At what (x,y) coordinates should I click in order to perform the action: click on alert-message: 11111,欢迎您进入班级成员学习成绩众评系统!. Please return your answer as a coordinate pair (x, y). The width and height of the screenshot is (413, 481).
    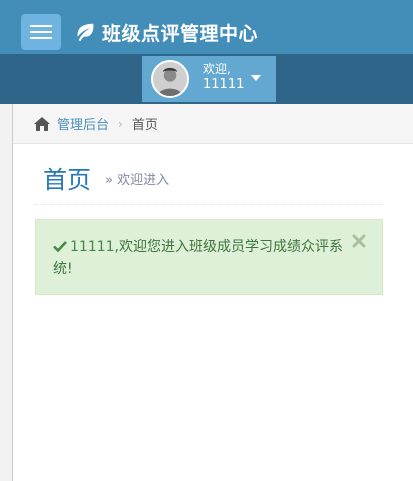
    Looking at the image, I should click on (201, 258).